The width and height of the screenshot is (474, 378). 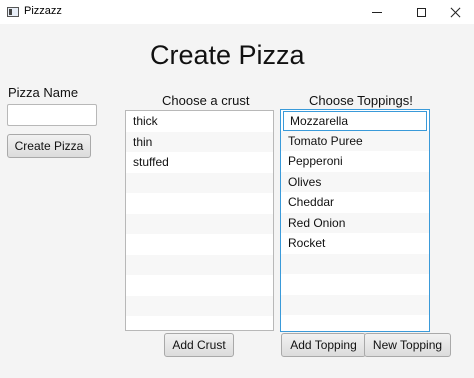 I want to click on add-crust-button: Add Crust, so click(x=199, y=345).